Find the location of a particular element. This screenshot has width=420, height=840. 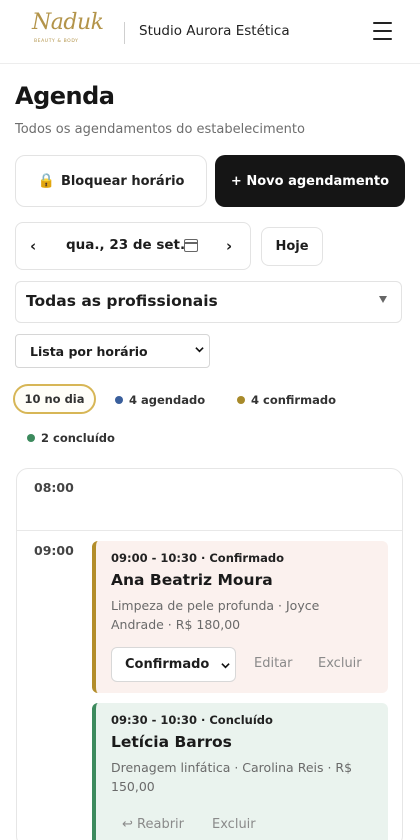

page-subtitle: Todos os agendamentos do estabelecimento is located at coordinates (160, 129).